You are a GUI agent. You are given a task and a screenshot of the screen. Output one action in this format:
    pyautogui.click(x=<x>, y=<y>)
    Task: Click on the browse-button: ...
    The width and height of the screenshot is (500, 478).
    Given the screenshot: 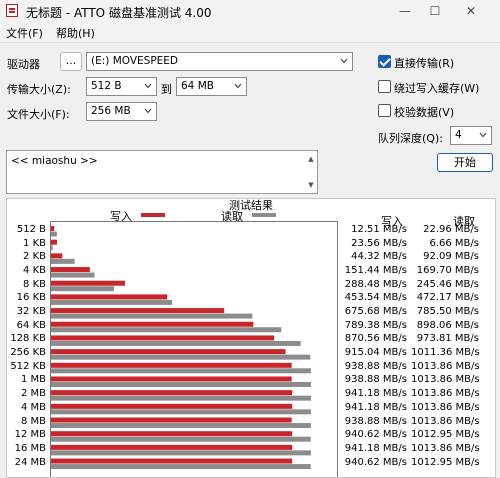 What is the action you would take?
    pyautogui.click(x=71, y=61)
    